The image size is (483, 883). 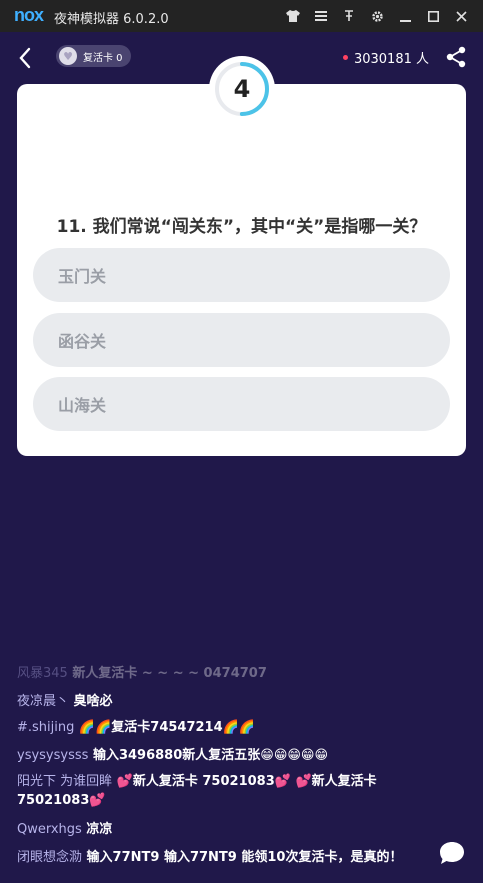 I want to click on nox-logo: nox, so click(x=29, y=15).